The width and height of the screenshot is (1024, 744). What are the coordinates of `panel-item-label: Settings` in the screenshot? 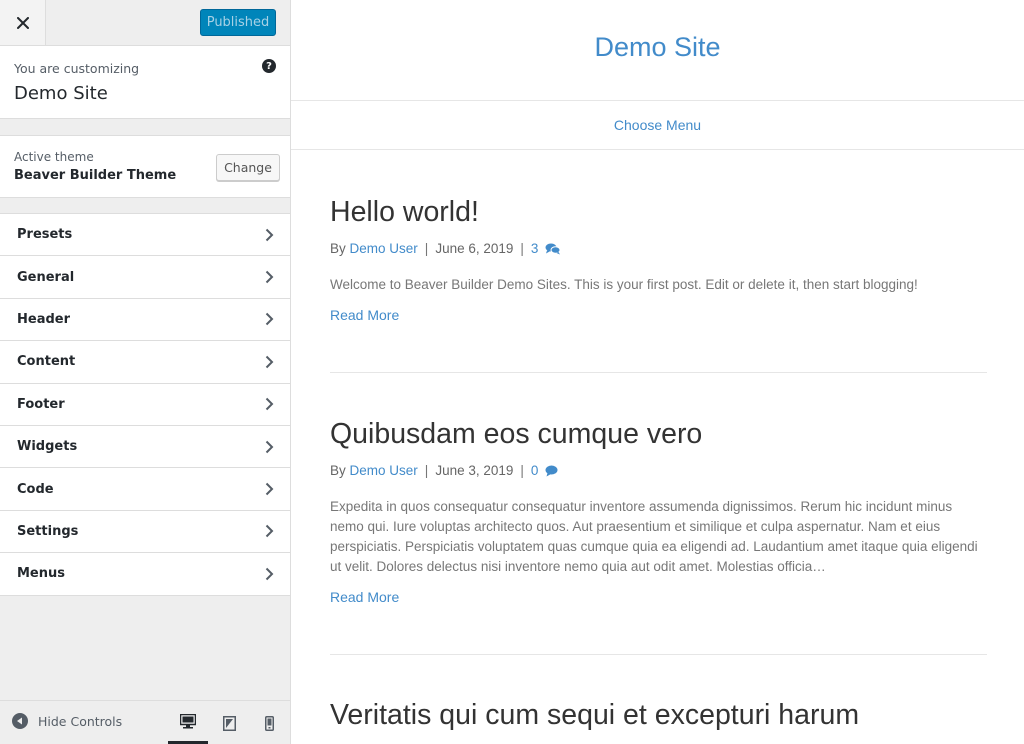 It's located at (48, 531).